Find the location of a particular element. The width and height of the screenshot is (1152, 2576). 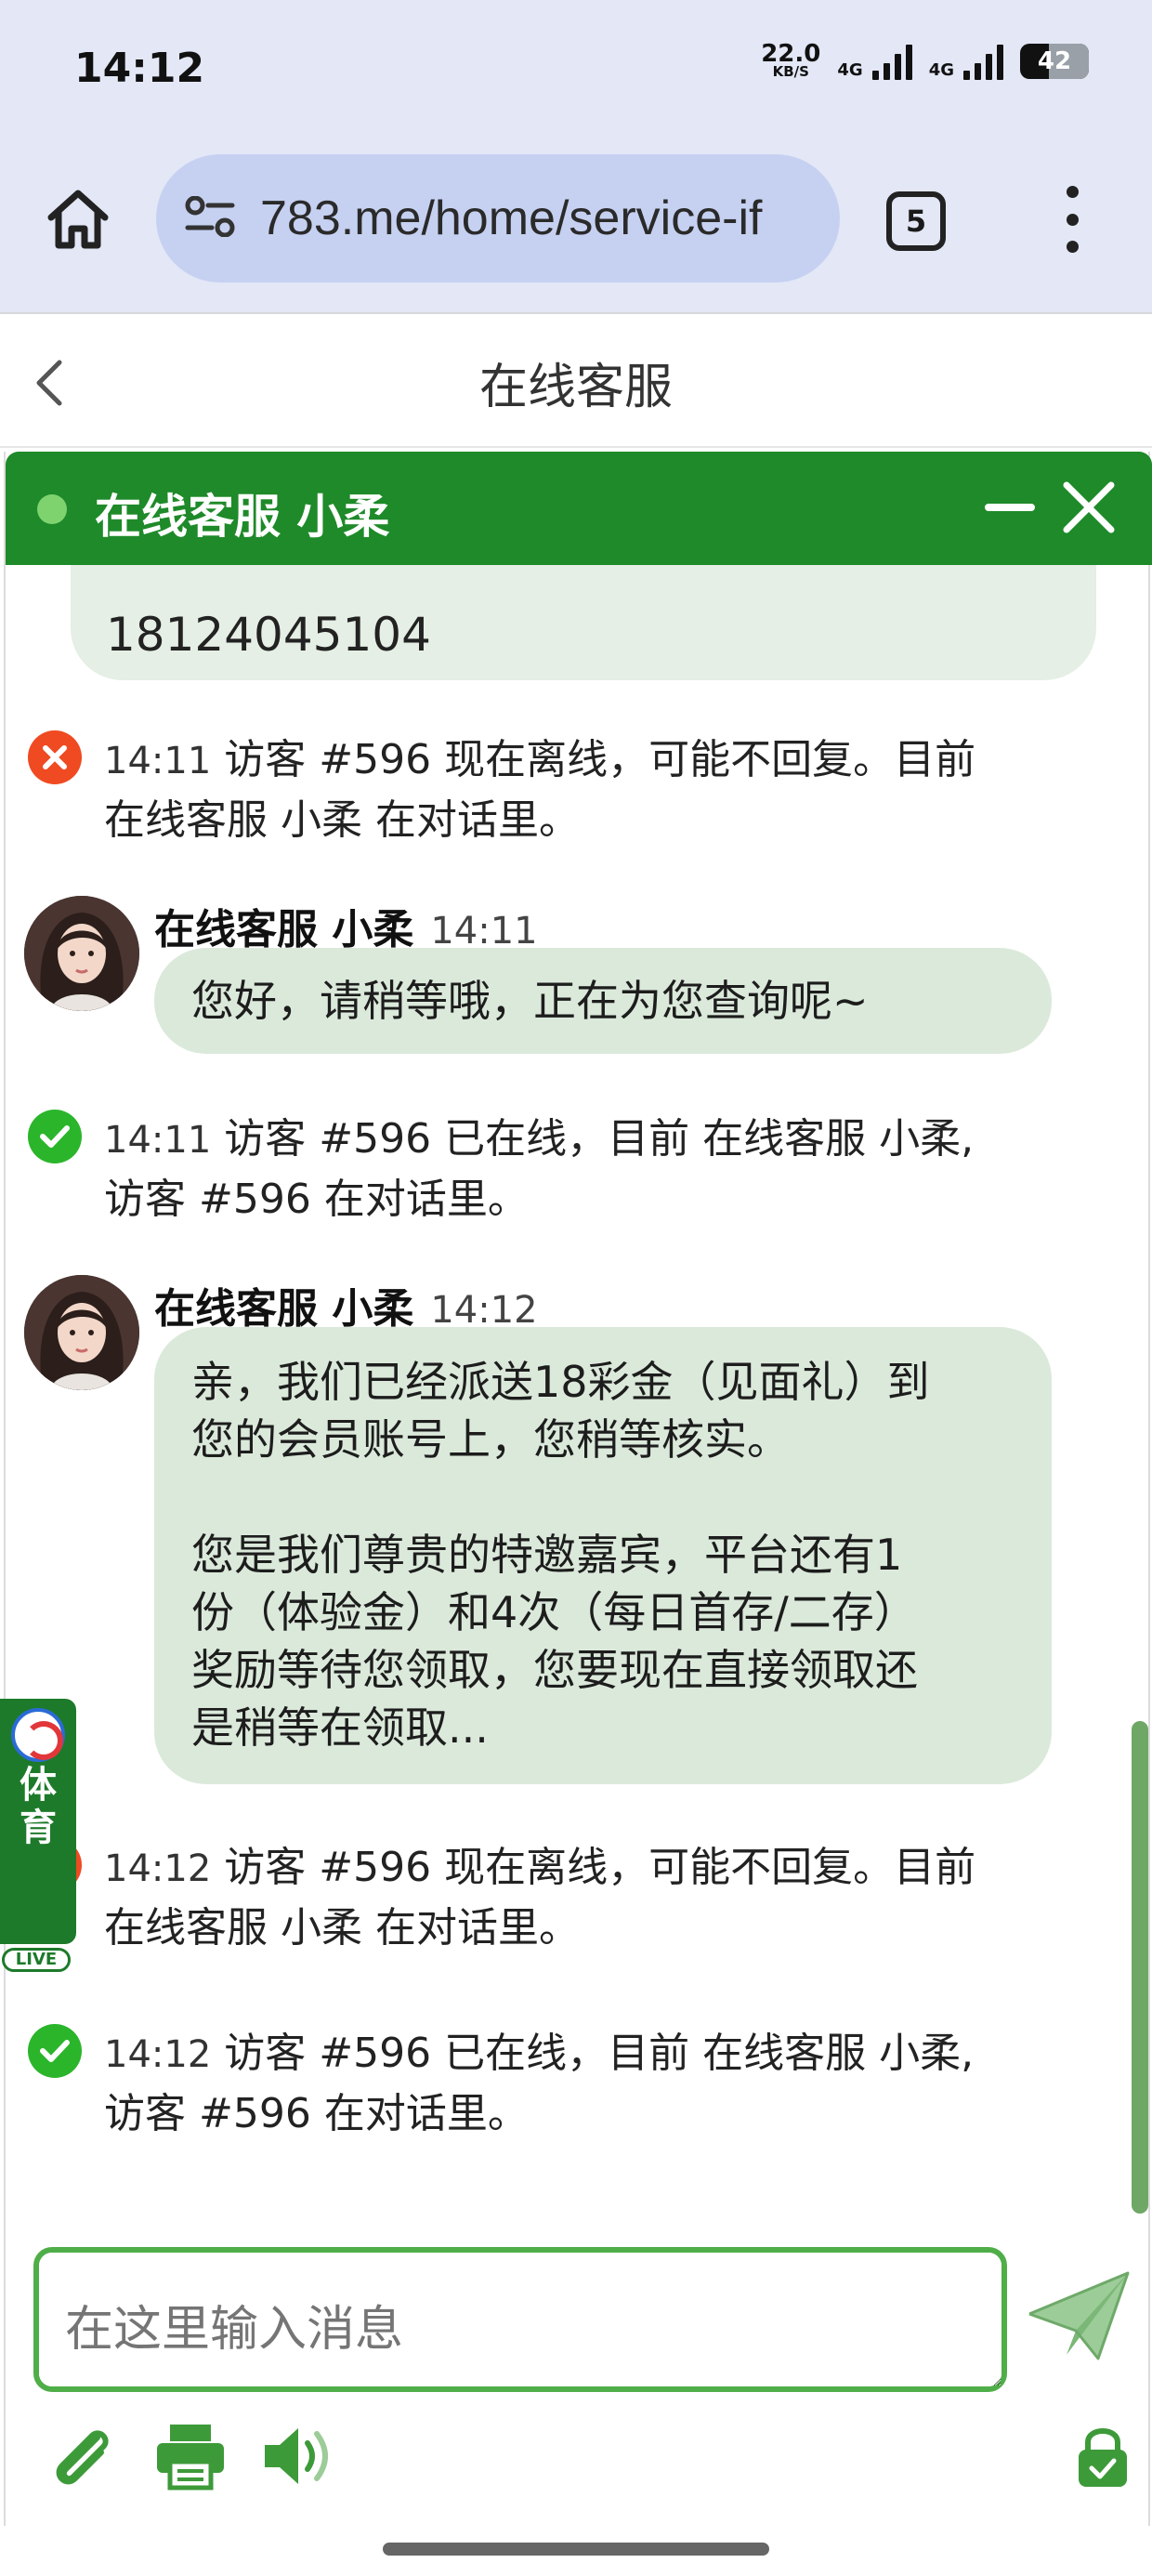

lock-icon is located at coordinates (1103, 2456).